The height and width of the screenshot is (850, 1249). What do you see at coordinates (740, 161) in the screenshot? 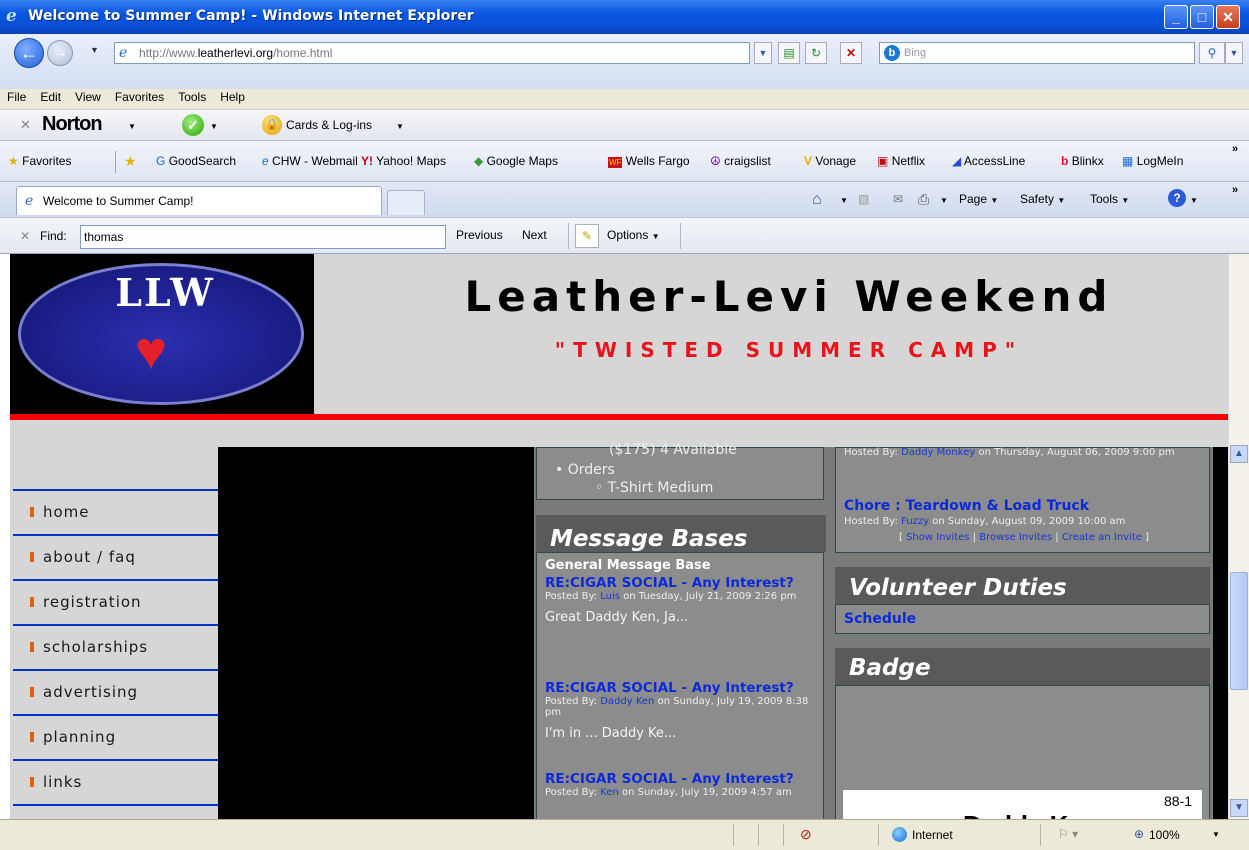
I see `fav-craigslist: ☮ craigslist` at bounding box center [740, 161].